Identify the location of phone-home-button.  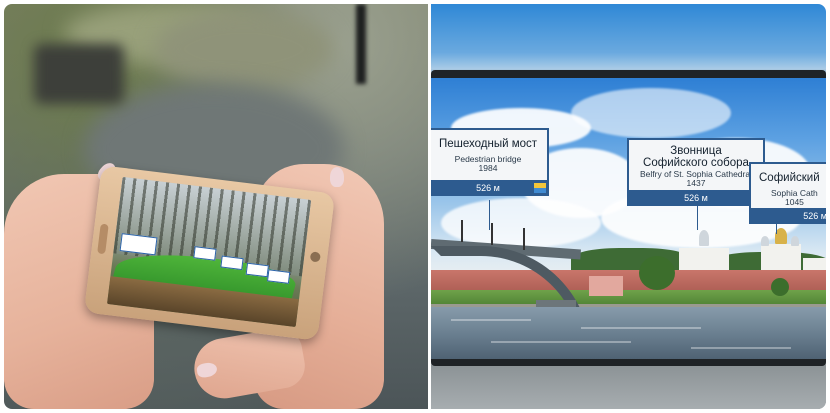
(103, 239).